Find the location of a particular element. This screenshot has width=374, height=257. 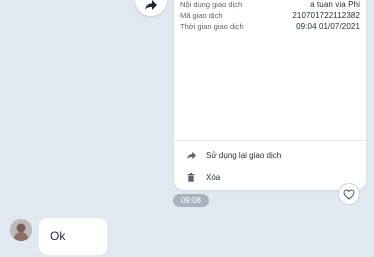

message-text: Ok is located at coordinates (58, 236).